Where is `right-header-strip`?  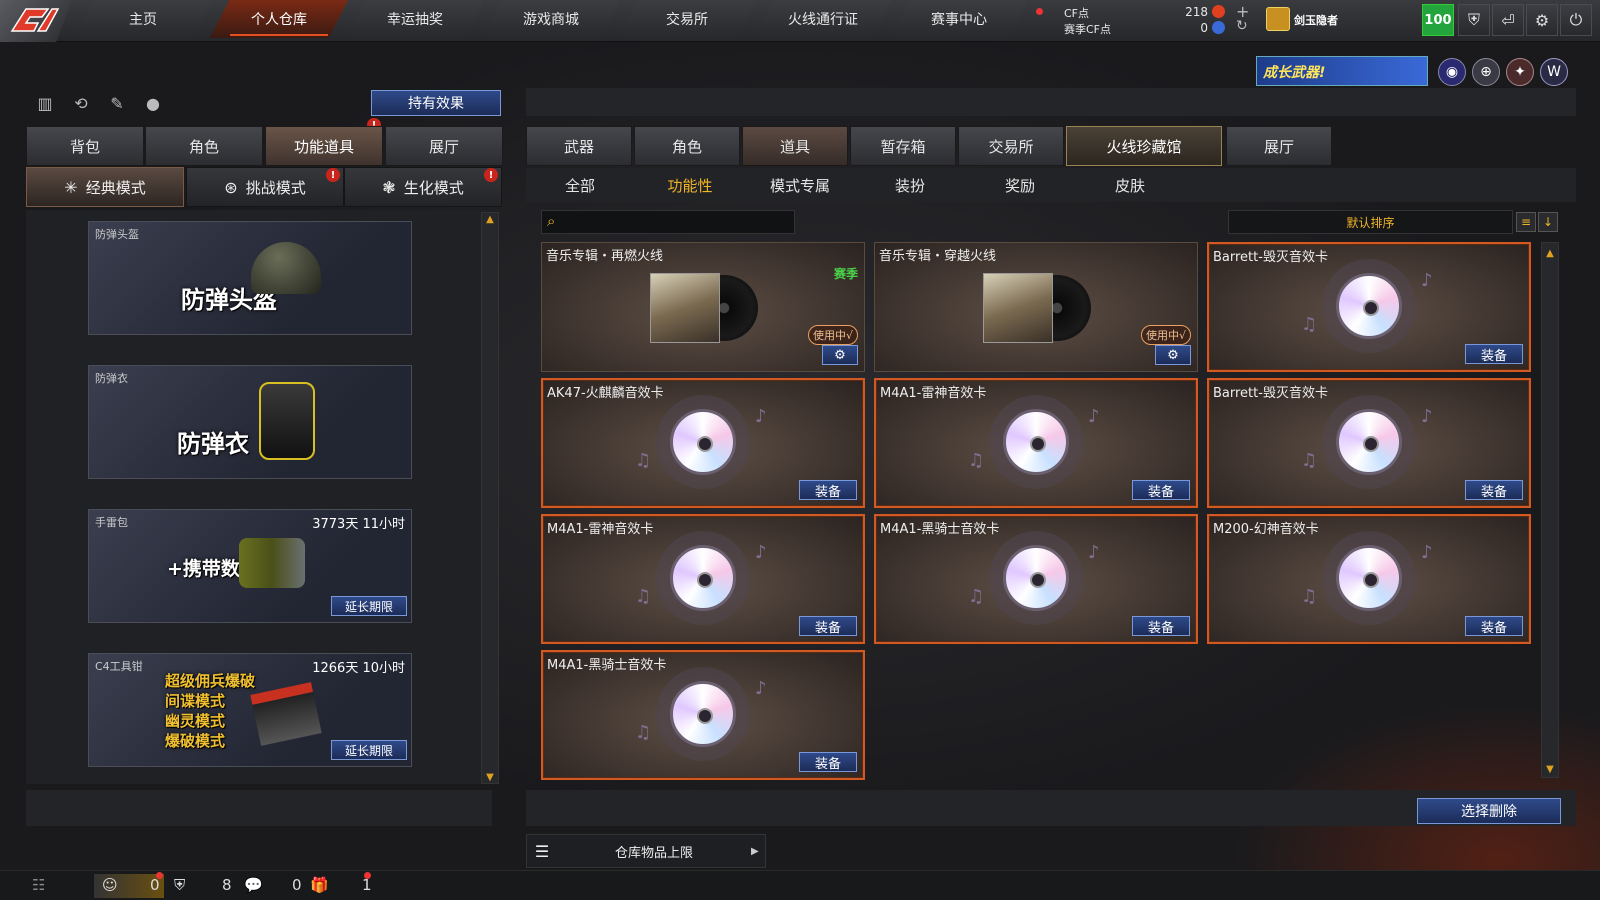
right-header-strip is located at coordinates (1051, 102).